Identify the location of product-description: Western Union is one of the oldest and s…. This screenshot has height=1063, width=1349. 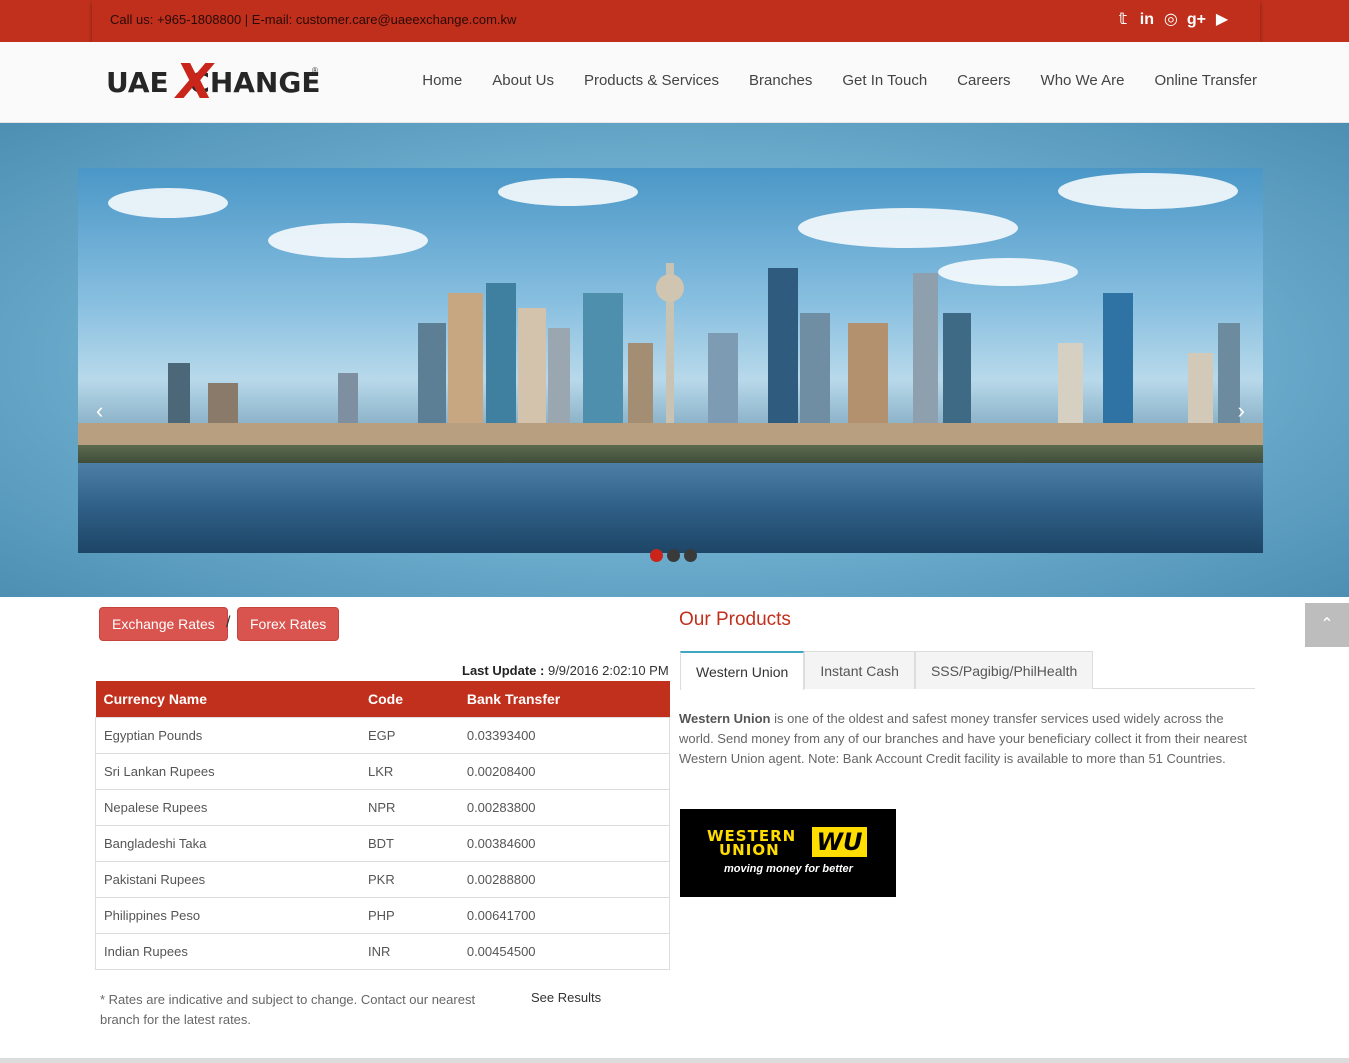
(966, 739).